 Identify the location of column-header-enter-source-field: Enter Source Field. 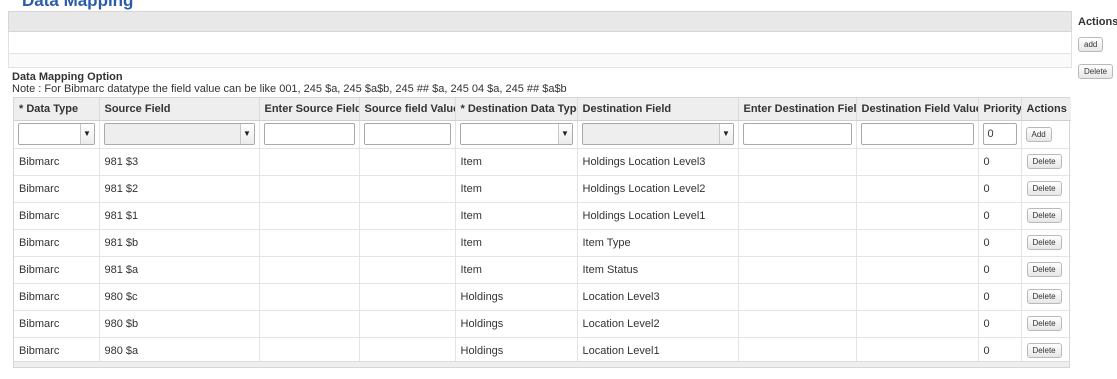
(309, 109).